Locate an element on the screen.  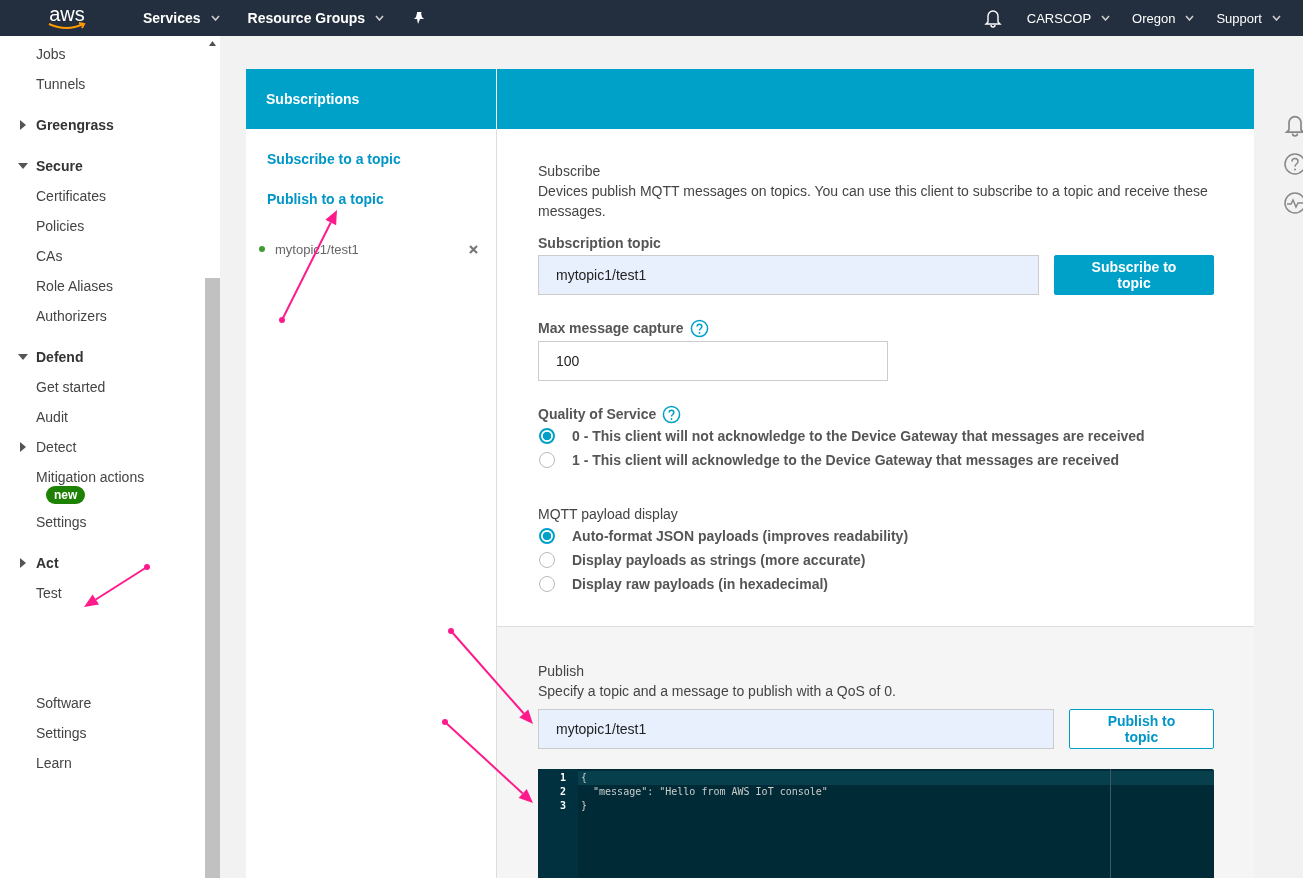
new-badge: new is located at coordinates (66, 495).